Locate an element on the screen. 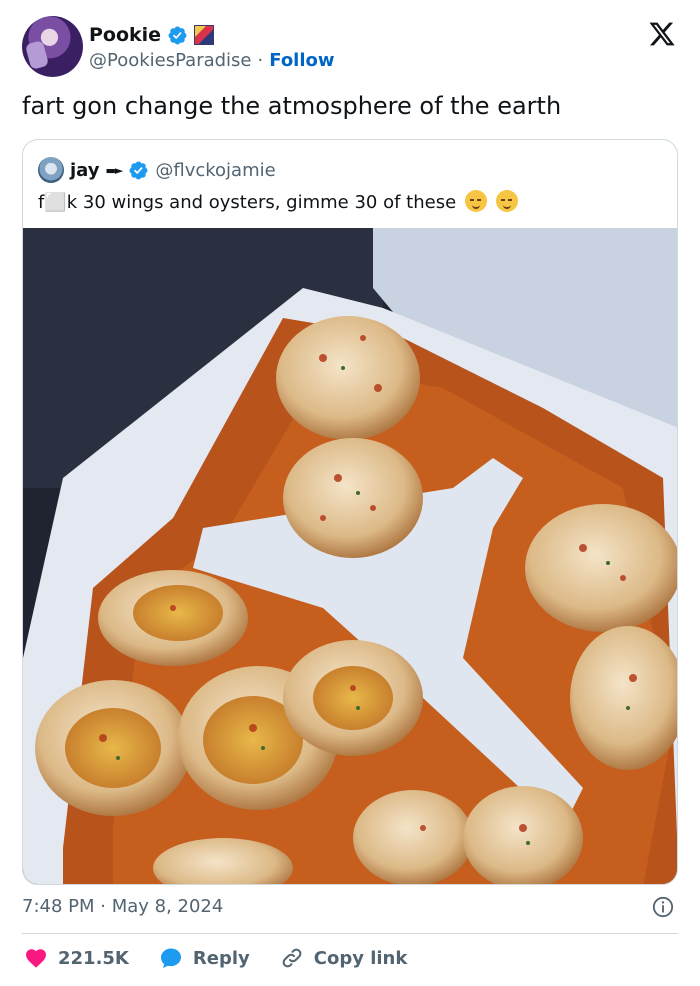  tweet-header: Pookie @PookiesParadise · Follow is located at coordinates (352, 48).